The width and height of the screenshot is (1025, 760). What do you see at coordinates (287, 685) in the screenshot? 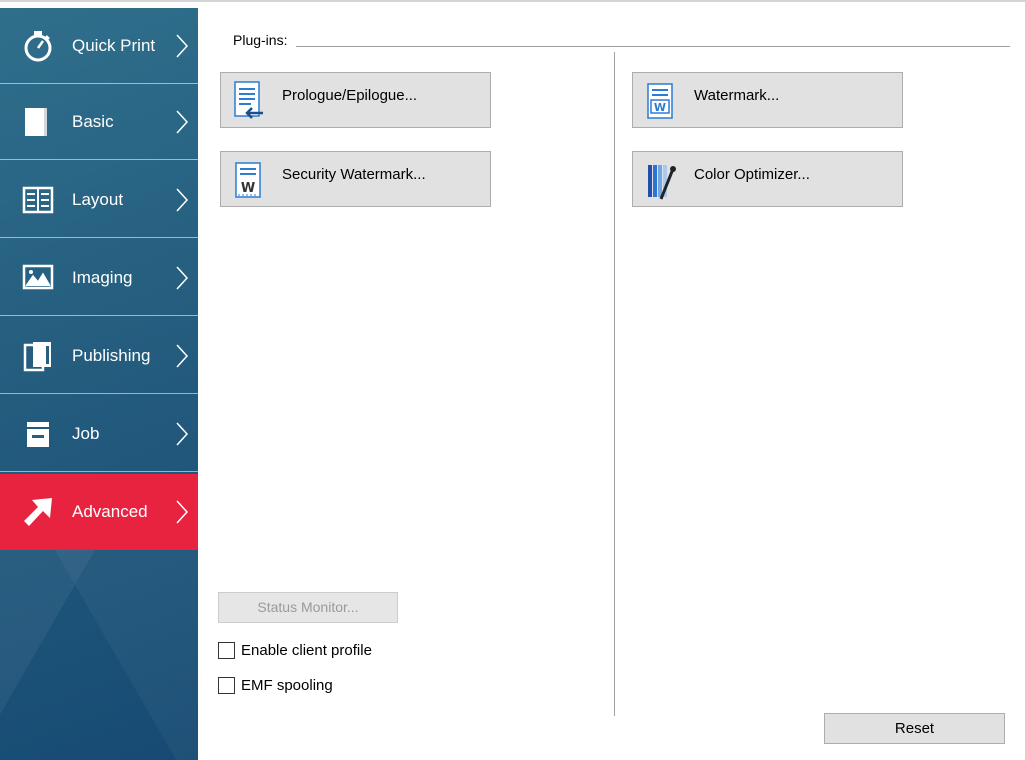
I see `checkbox-label: EMF spooling` at bounding box center [287, 685].